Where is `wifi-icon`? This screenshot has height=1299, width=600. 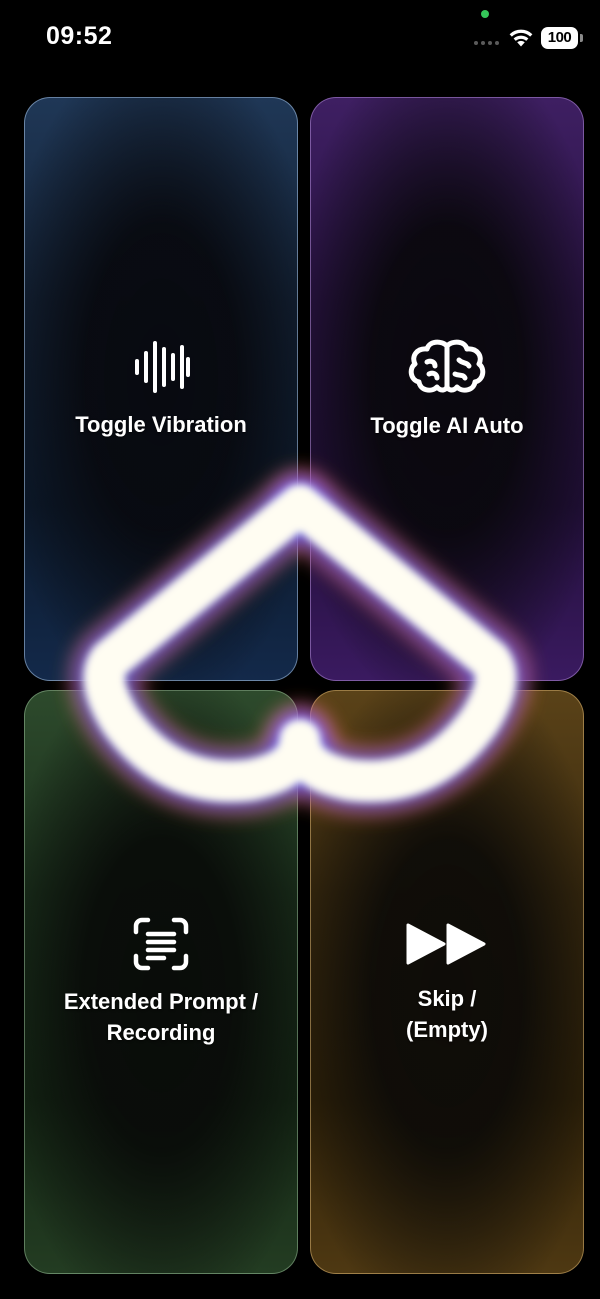
wifi-icon is located at coordinates (521, 38).